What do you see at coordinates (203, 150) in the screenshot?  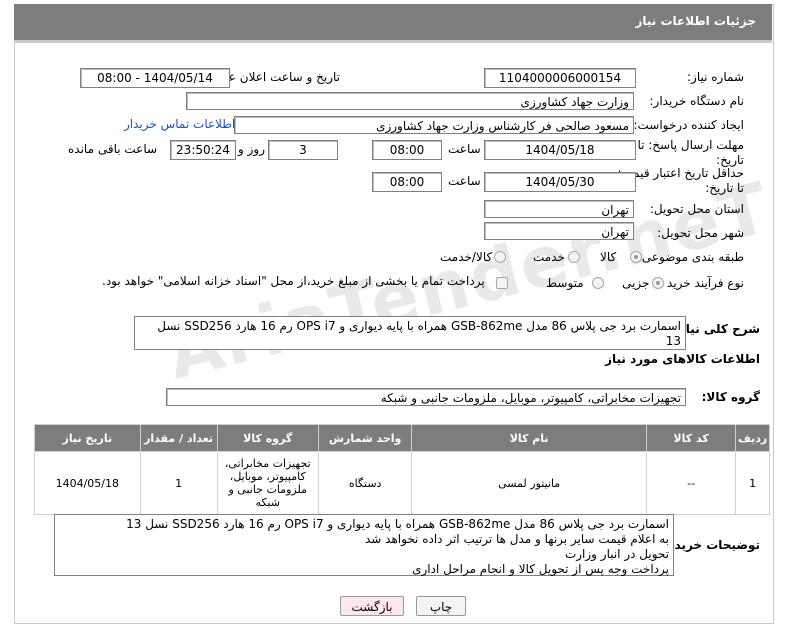 I see `remaining-time-field: 23:50:24` at bounding box center [203, 150].